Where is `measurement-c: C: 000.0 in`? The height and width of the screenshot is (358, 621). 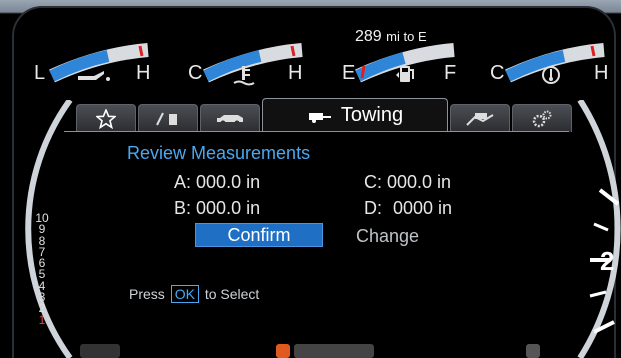
measurement-c: C: 000.0 in is located at coordinates (407, 182).